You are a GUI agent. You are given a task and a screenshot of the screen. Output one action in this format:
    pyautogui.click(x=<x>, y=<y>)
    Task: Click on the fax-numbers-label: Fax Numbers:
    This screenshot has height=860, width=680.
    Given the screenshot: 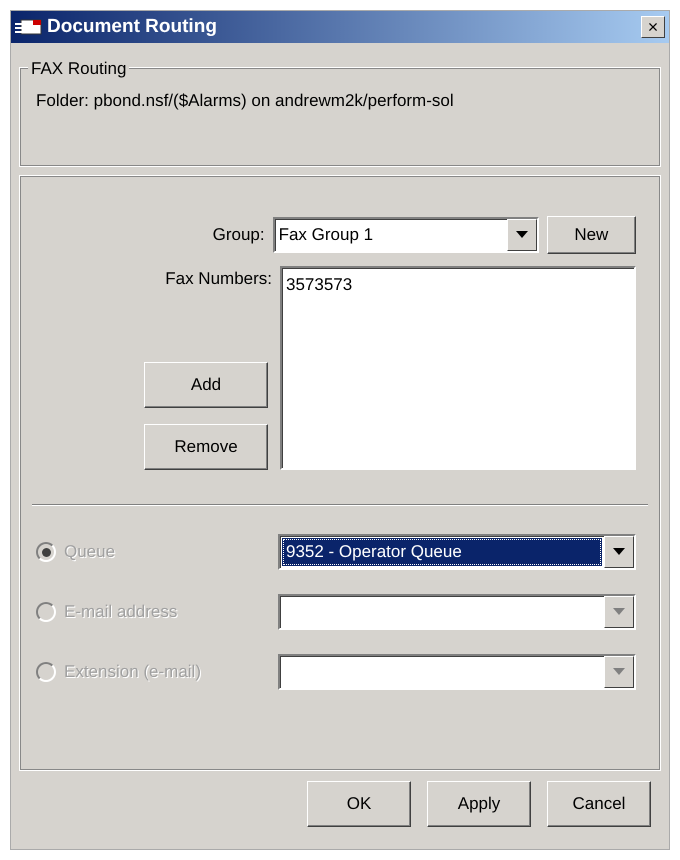 What is the action you would take?
    pyautogui.click(x=218, y=279)
    